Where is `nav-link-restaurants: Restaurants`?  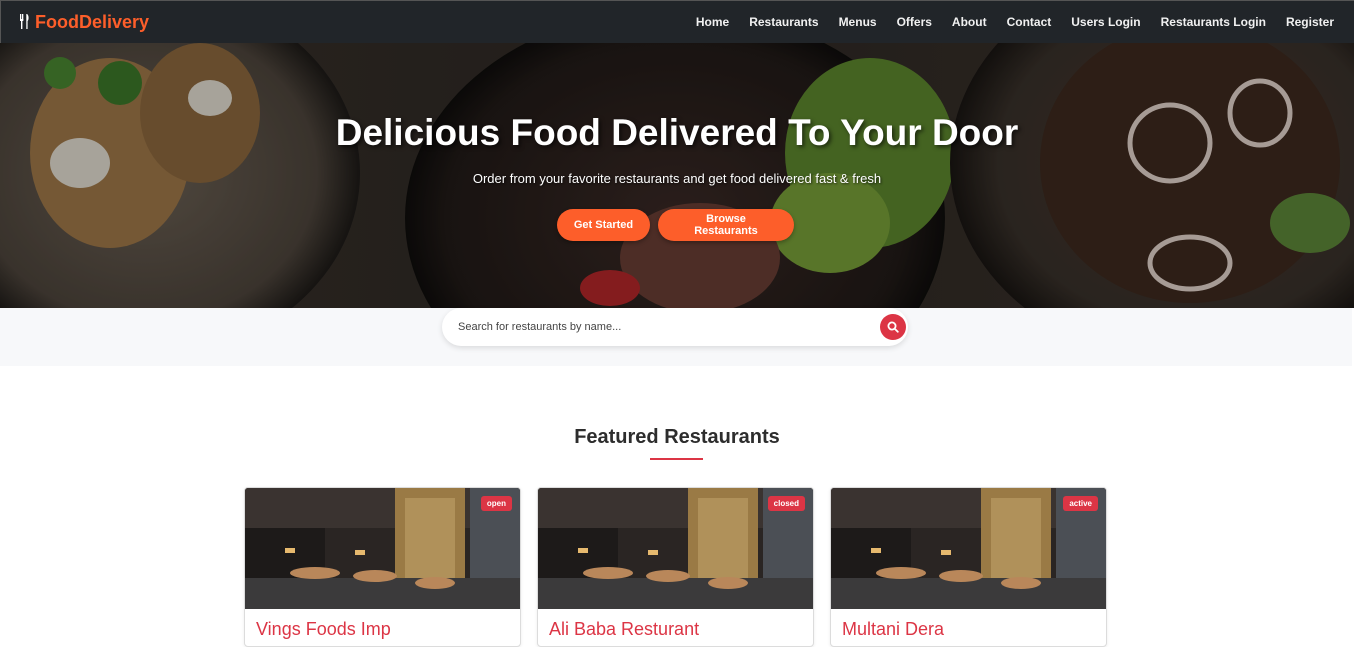
nav-link-restaurants: Restaurants is located at coordinates (783, 22).